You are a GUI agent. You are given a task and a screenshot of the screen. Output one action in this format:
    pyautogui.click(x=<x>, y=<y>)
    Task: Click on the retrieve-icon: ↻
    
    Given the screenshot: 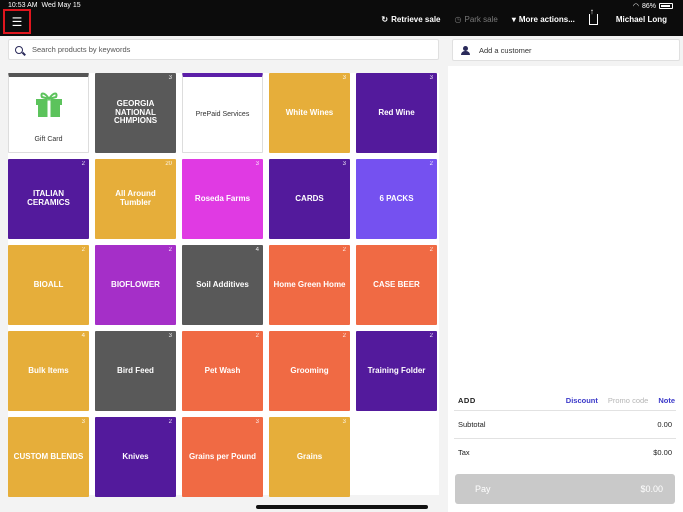 What is the action you would take?
    pyautogui.click(x=385, y=19)
    